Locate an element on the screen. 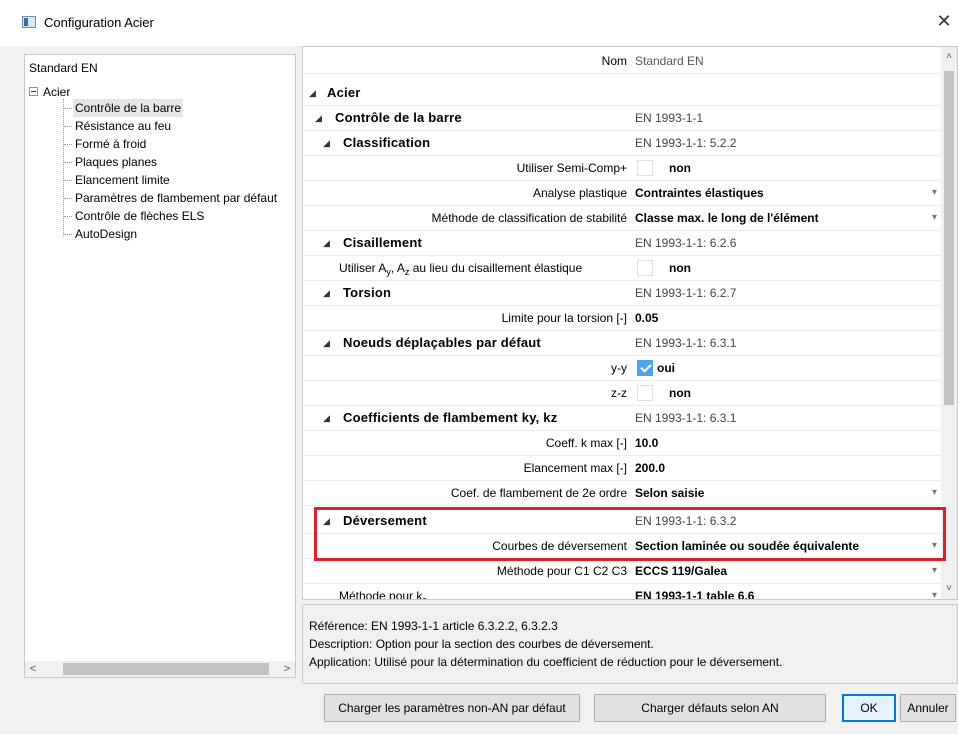  yy-checkbox is located at coordinates (645, 367).